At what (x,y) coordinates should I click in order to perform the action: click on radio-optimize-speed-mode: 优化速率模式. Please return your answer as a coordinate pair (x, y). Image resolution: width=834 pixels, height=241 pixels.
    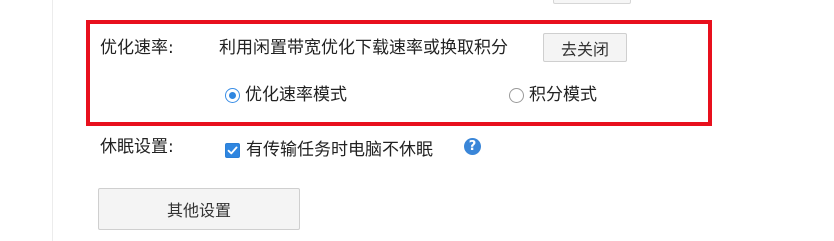
    Looking at the image, I should click on (286, 95).